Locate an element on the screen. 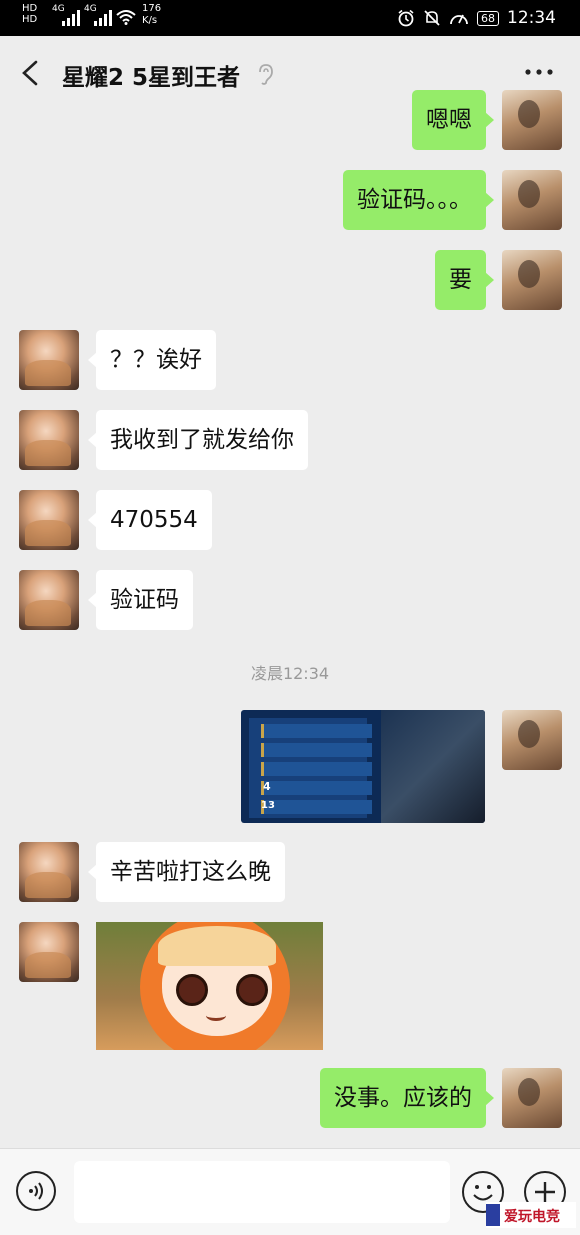  signal-icon is located at coordinates (71, 18).